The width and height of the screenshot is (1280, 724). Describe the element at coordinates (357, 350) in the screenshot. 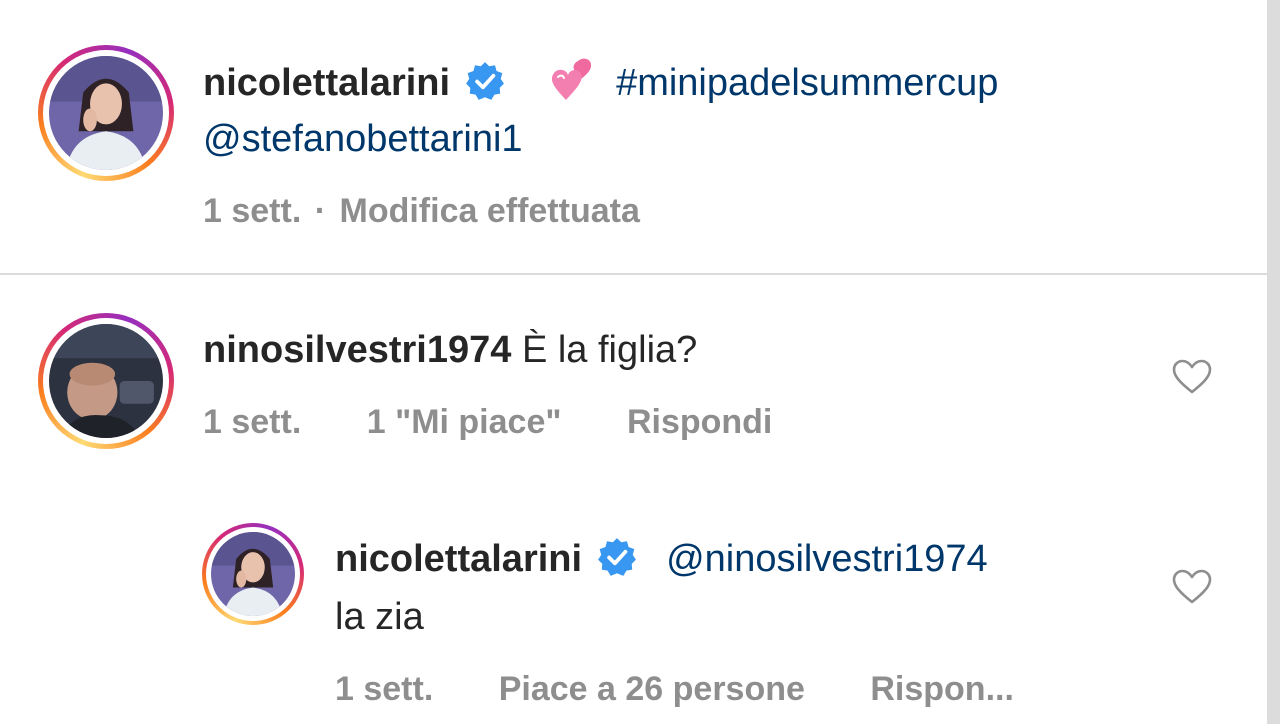

I see `comment-username: ninosilvestri1974` at that location.